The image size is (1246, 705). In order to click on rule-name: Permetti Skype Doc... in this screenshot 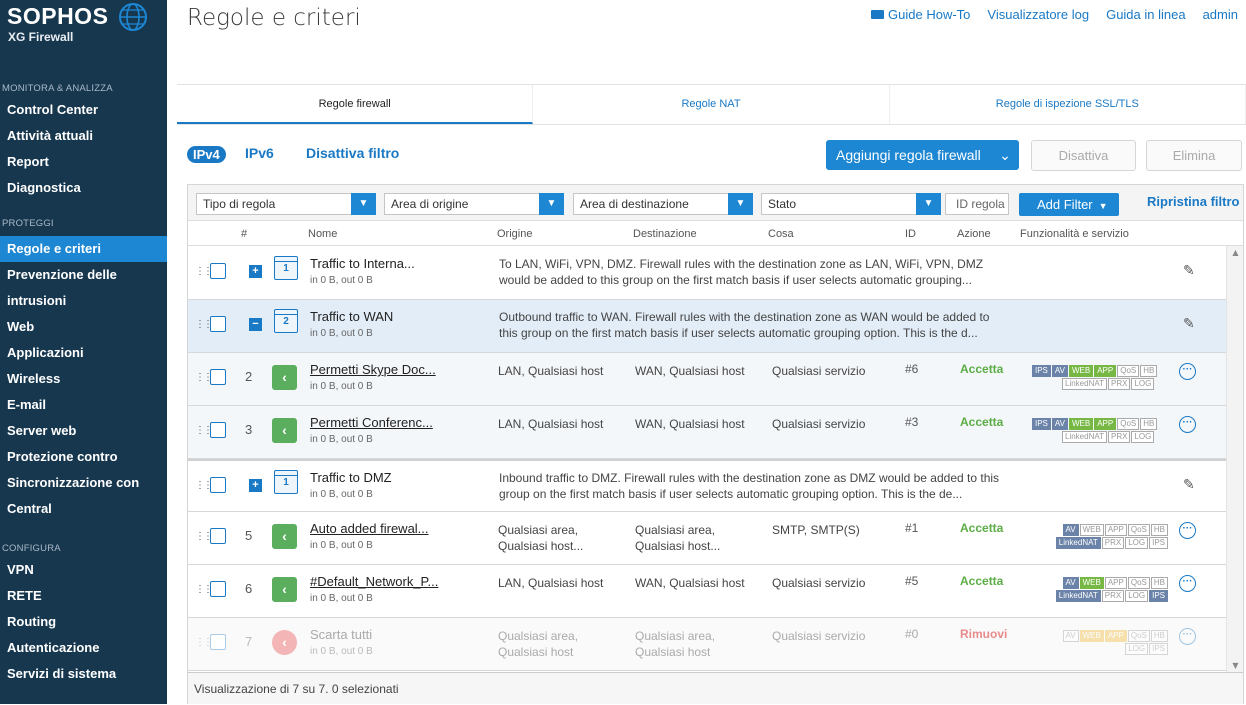, I will do `click(373, 369)`.